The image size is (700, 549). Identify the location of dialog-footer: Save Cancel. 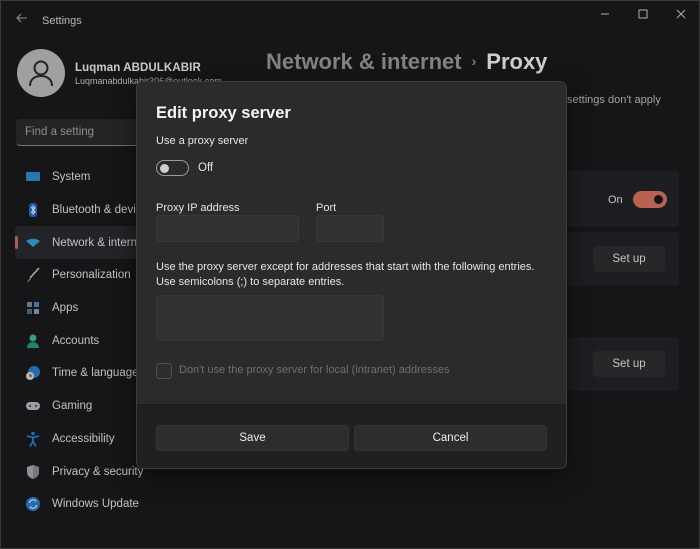
(351, 436).